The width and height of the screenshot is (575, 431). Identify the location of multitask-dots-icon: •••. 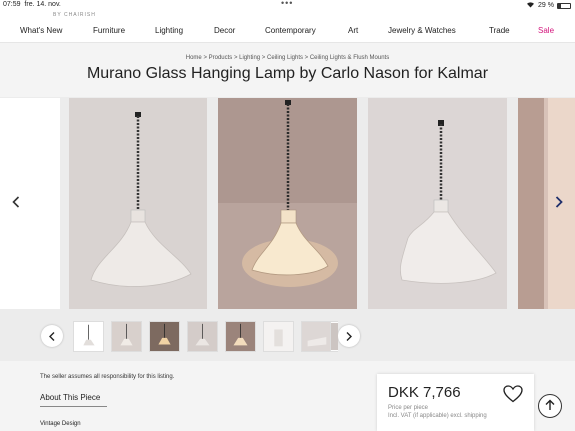
(287, 4).